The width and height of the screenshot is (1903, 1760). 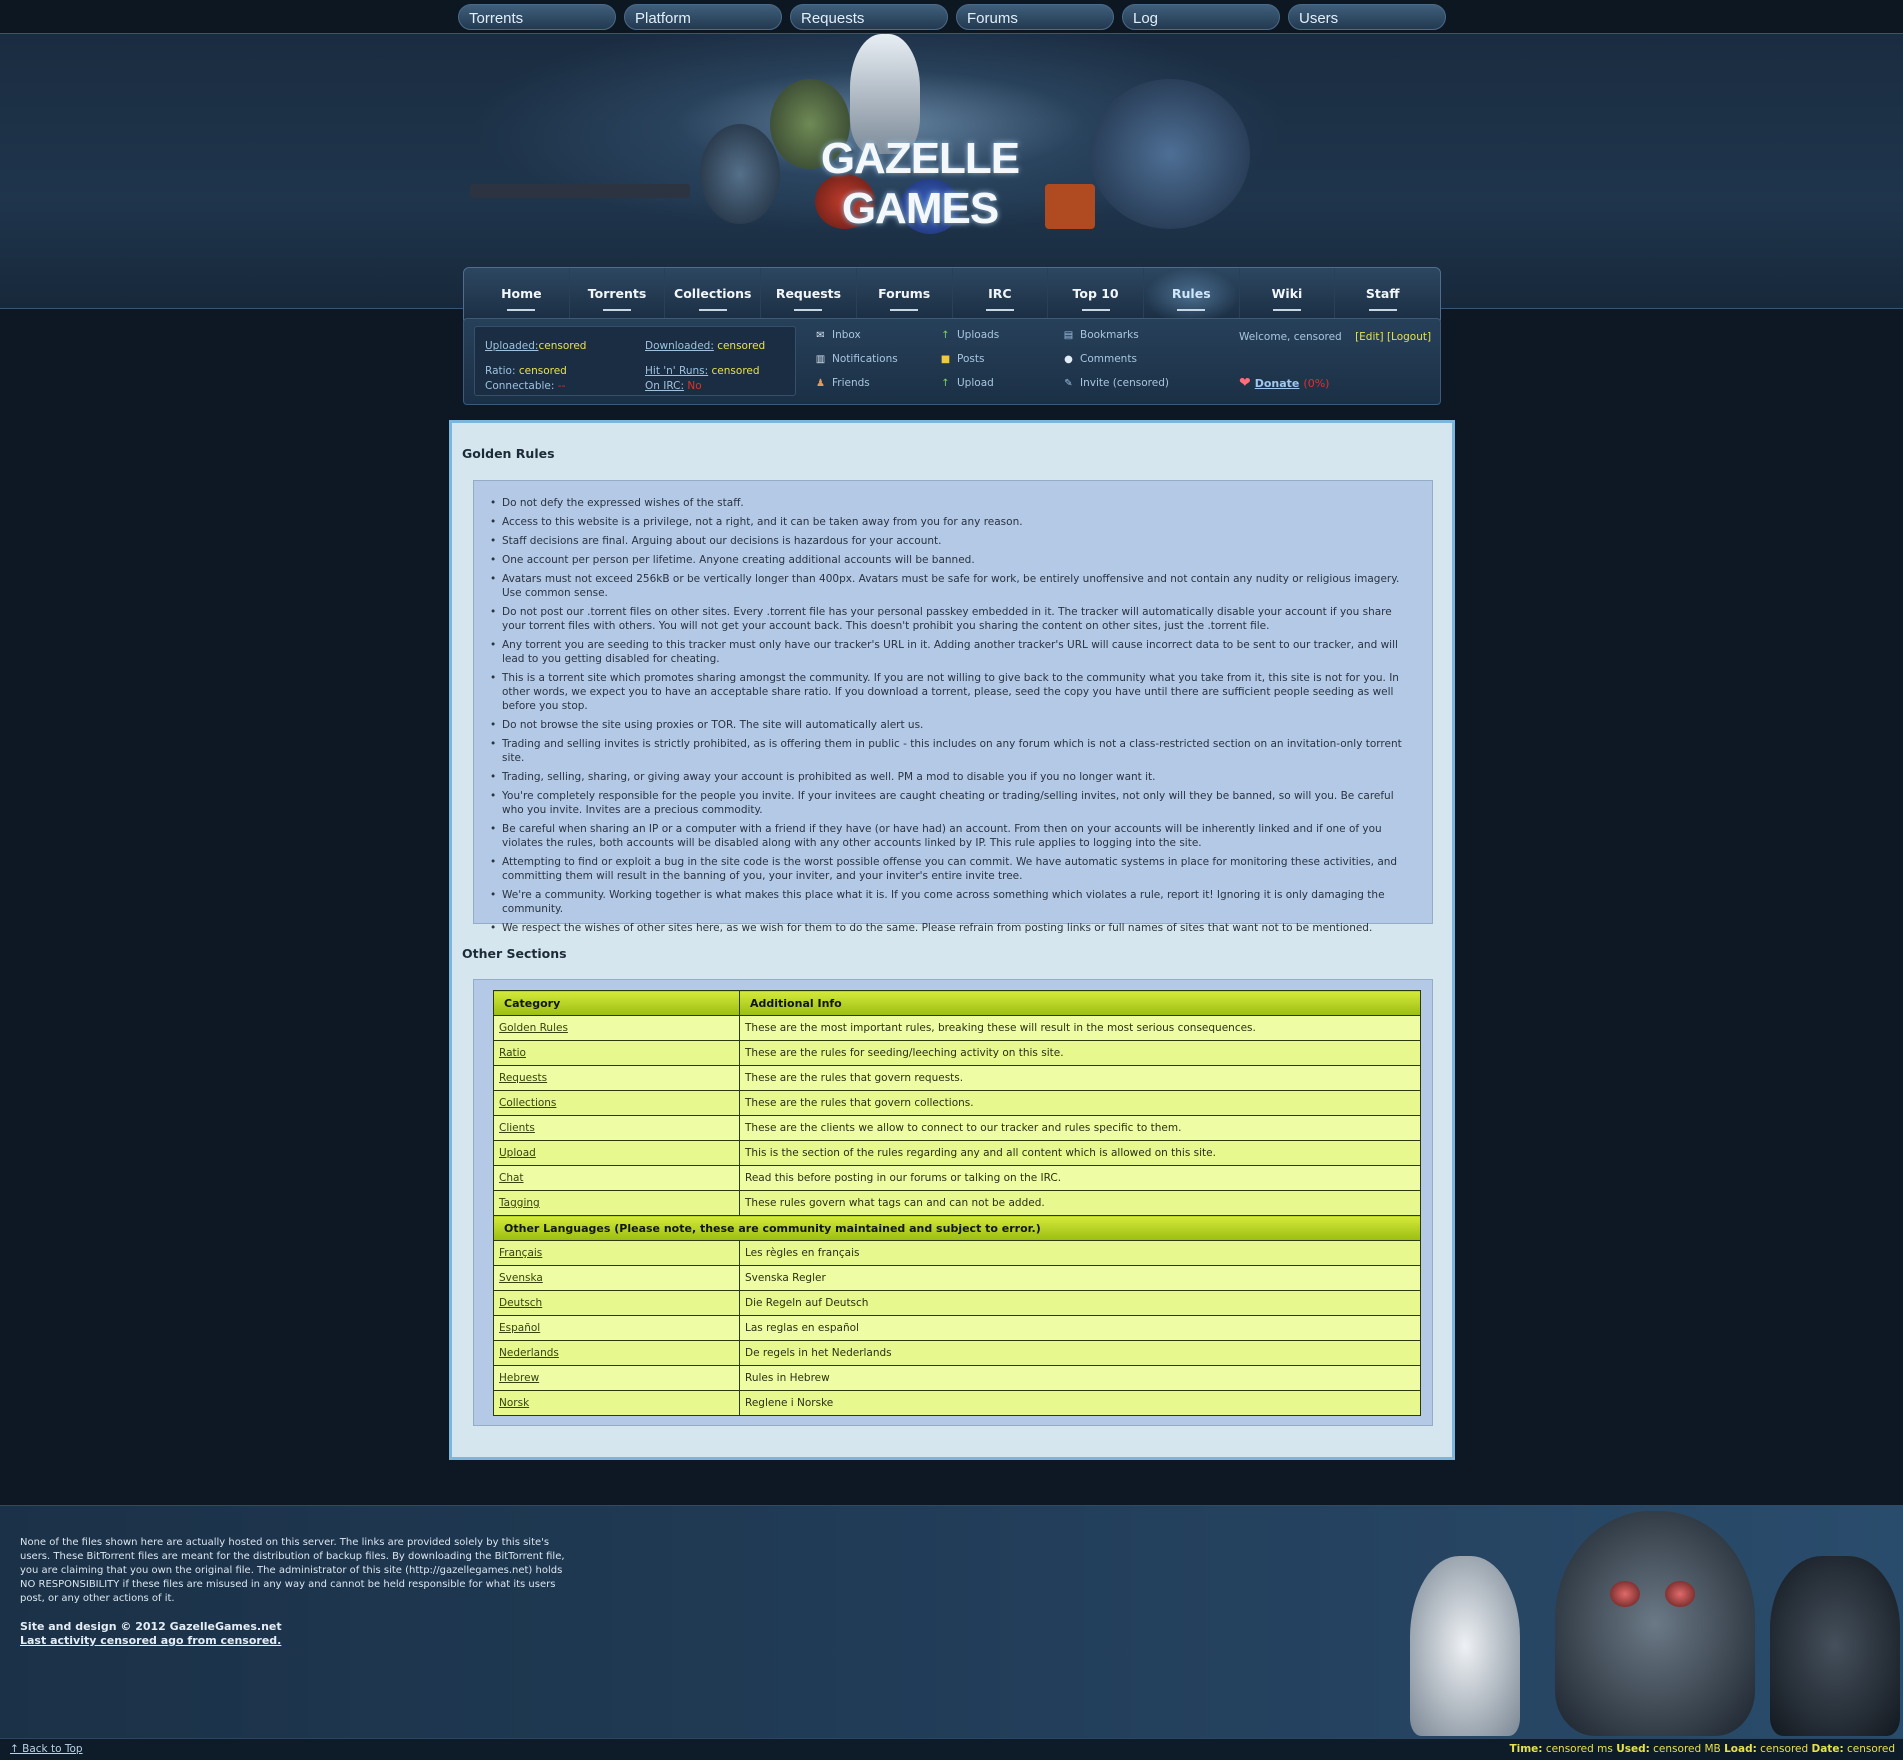 What do you see at coordinates (514, 1403) in the screenshot?
I see `language-link: Norsk` at bounding box center [514, 1403].